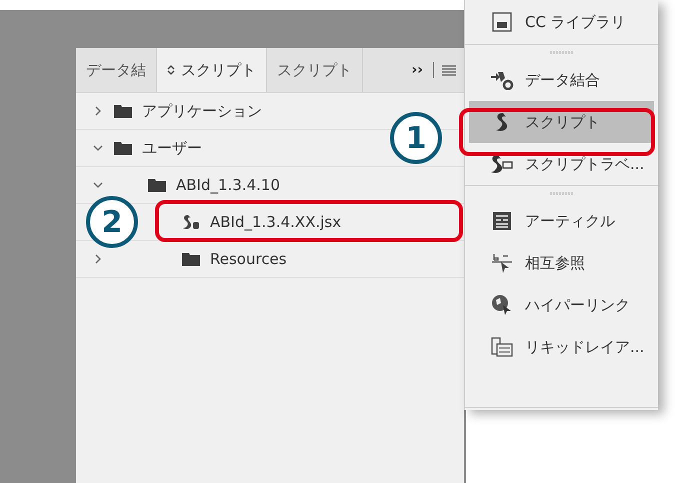  Describe the element at coordinates (561, 22) in the screenshot. I see `menu-item: CC ライブラリ` at that location.